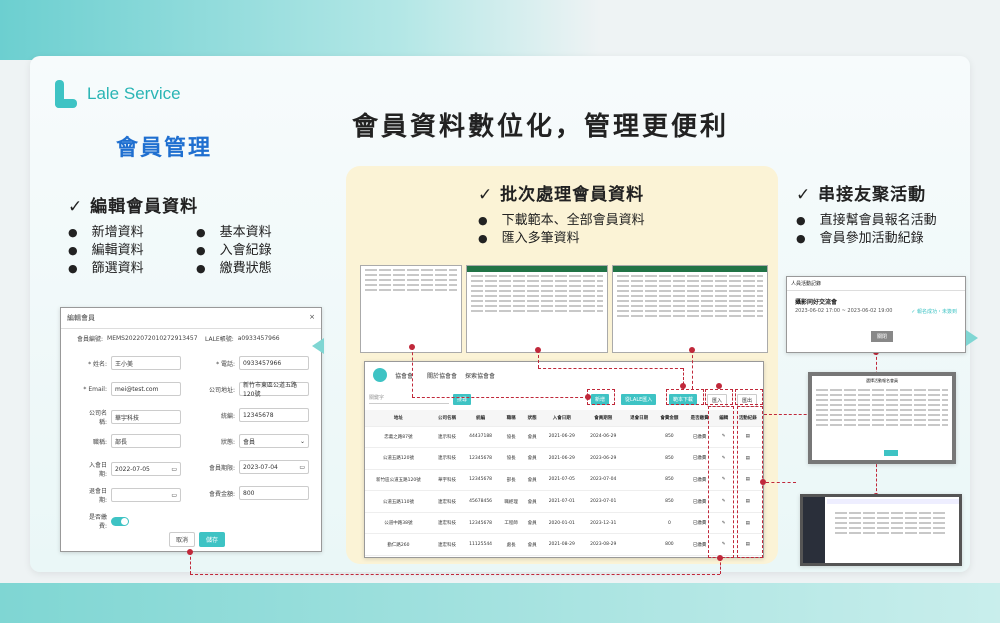  Describe the element at coordinates (90, 339) in the screenshot. I see `member-no-label: 會員編號:` at that location.